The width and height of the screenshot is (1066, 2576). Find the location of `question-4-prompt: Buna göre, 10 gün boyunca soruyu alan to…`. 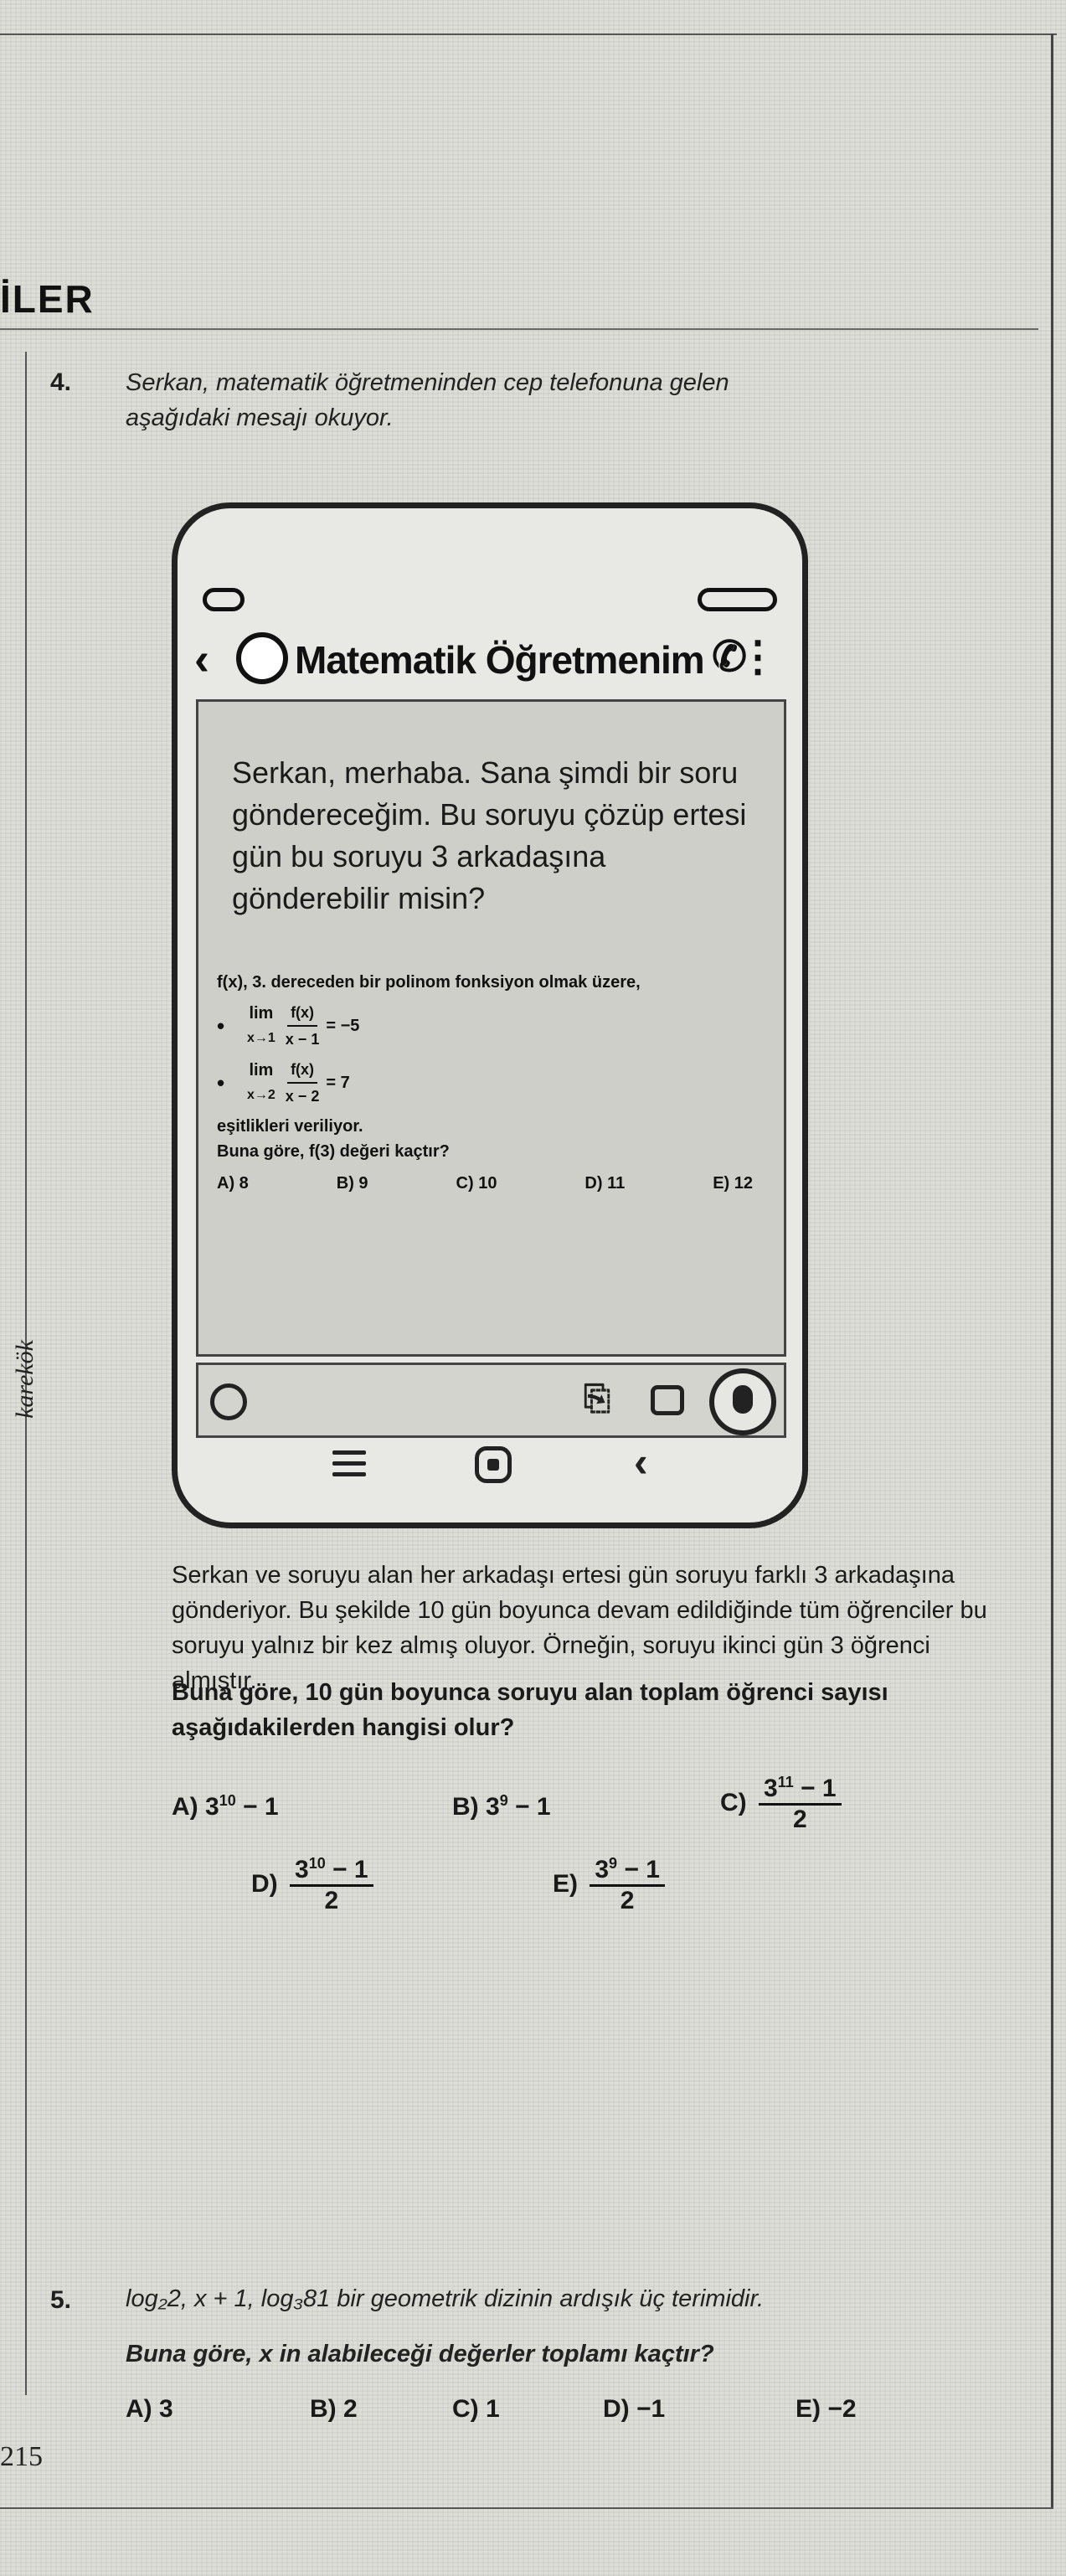

question-4-prompt: Buna göre, 10 gün boyunca soruyu alan to… is located at coordinates (530, 1710).